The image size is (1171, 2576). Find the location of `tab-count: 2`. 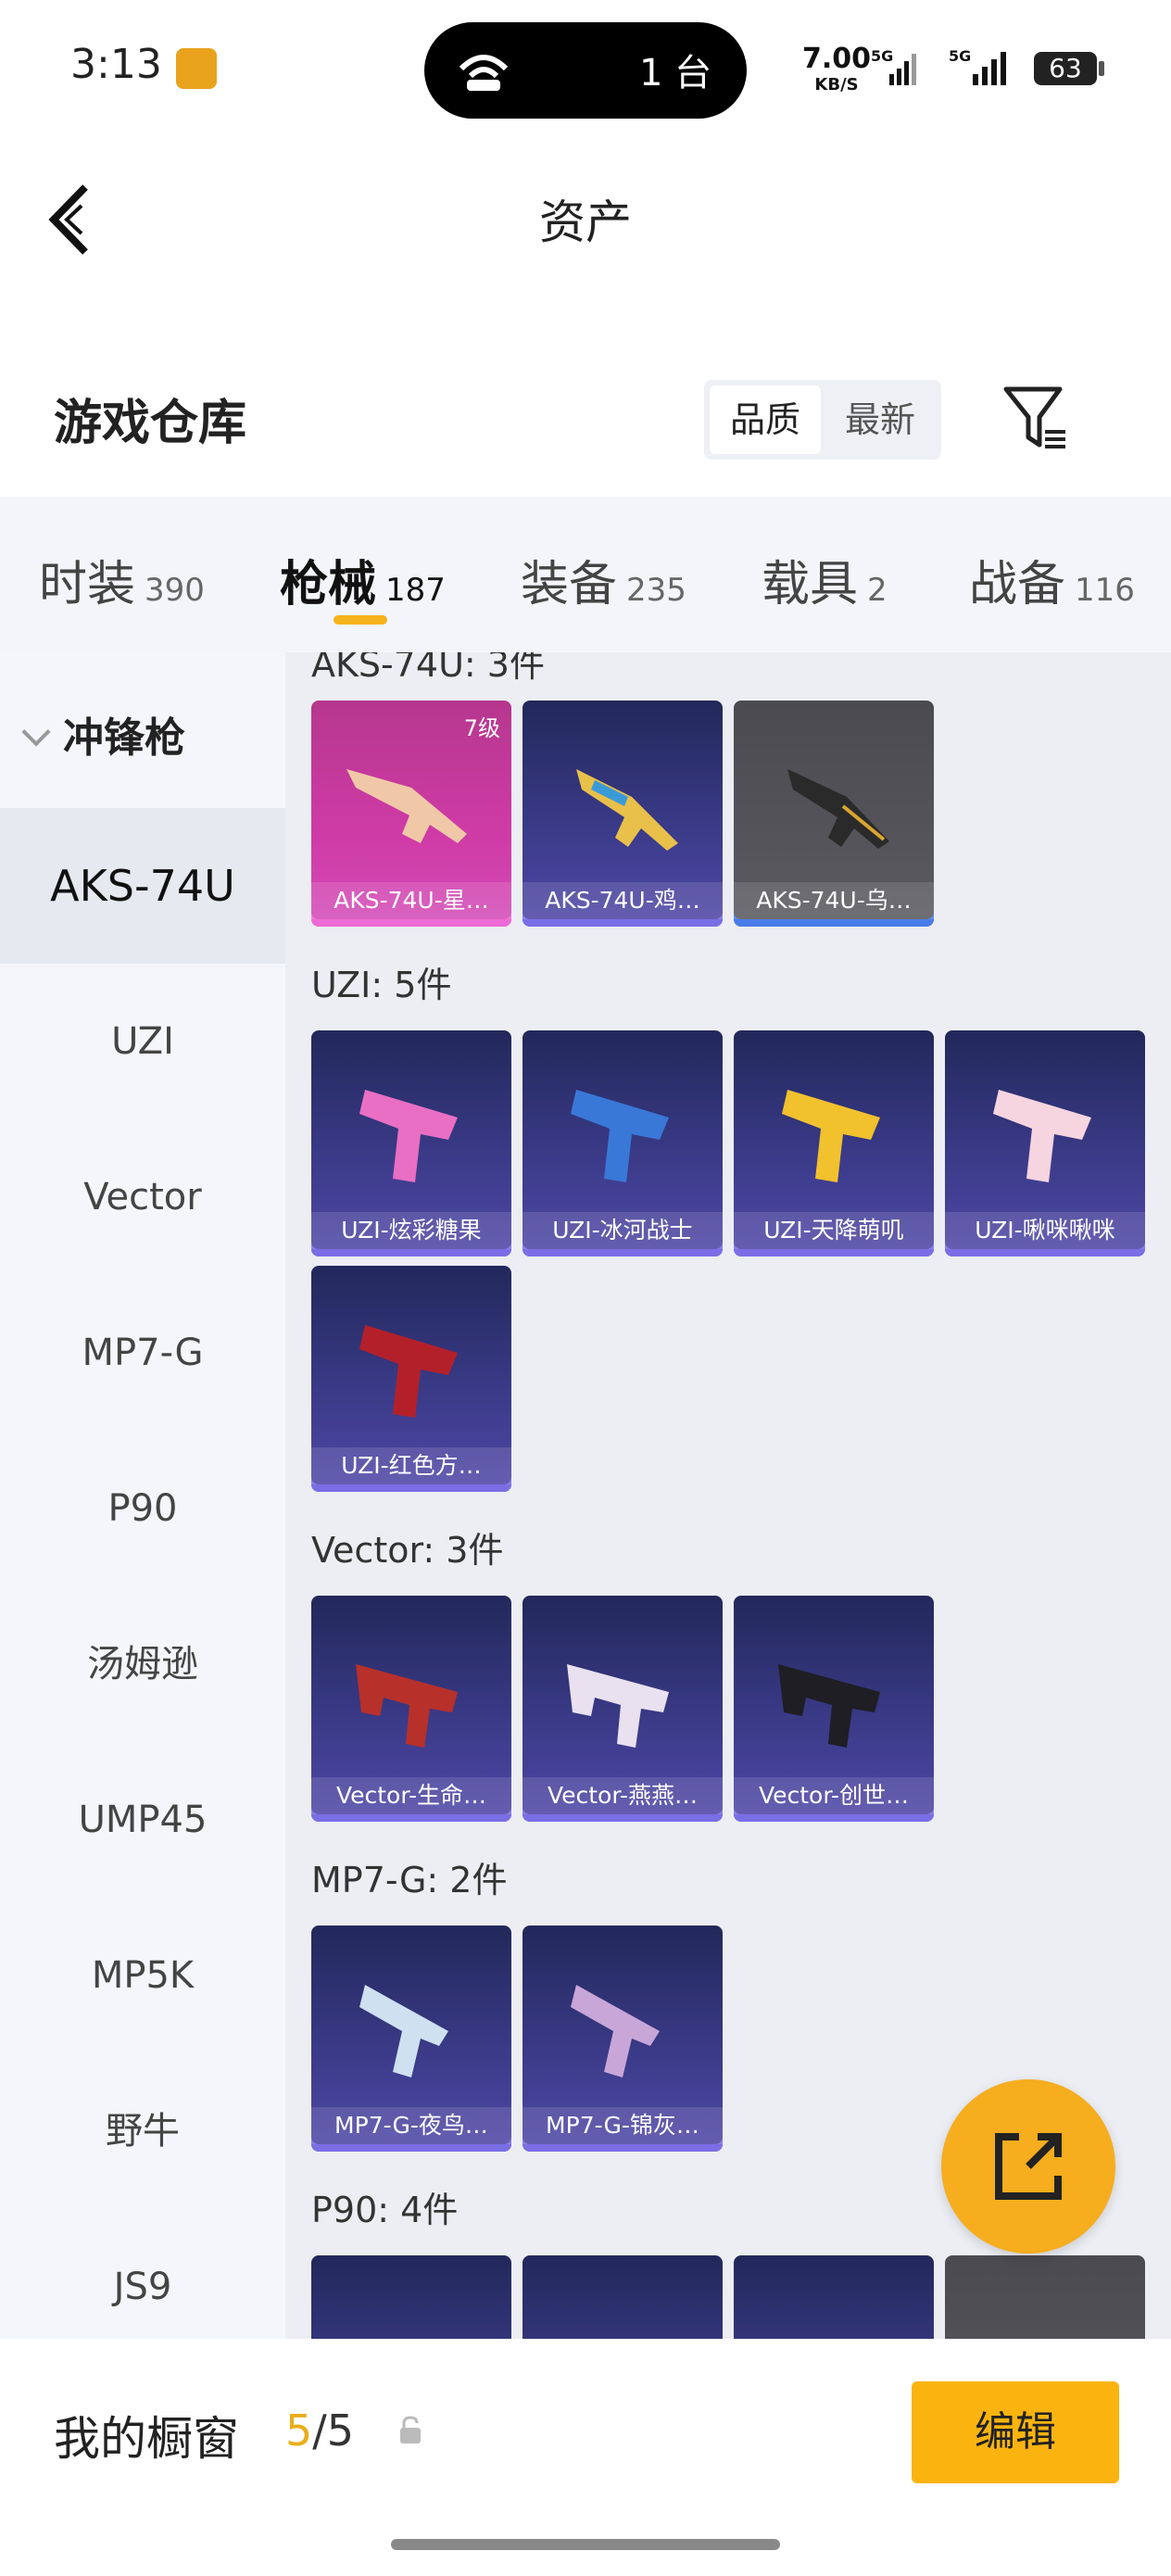

tab-count: 2 is located at coordinates (878, 590).